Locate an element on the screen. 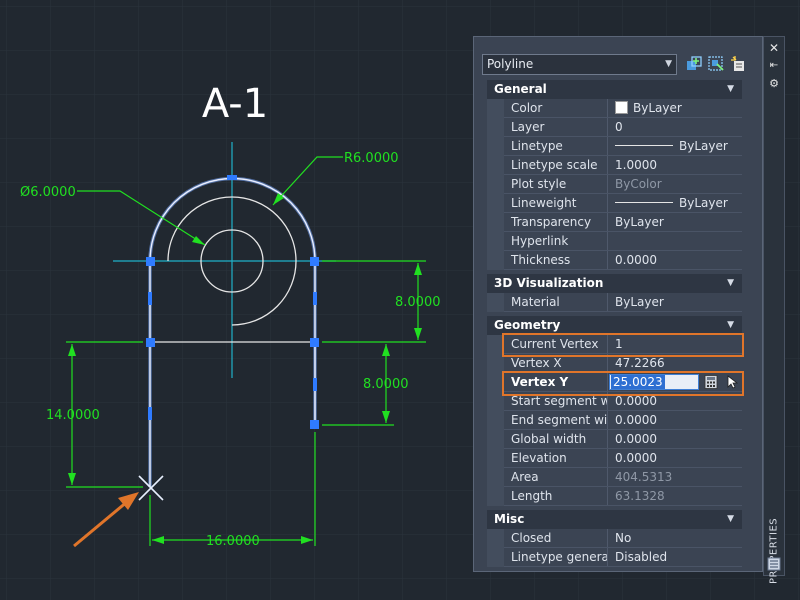  prop-row-vertex-y: Vertex Y 25.0023 is located at coordinates (623, 382).